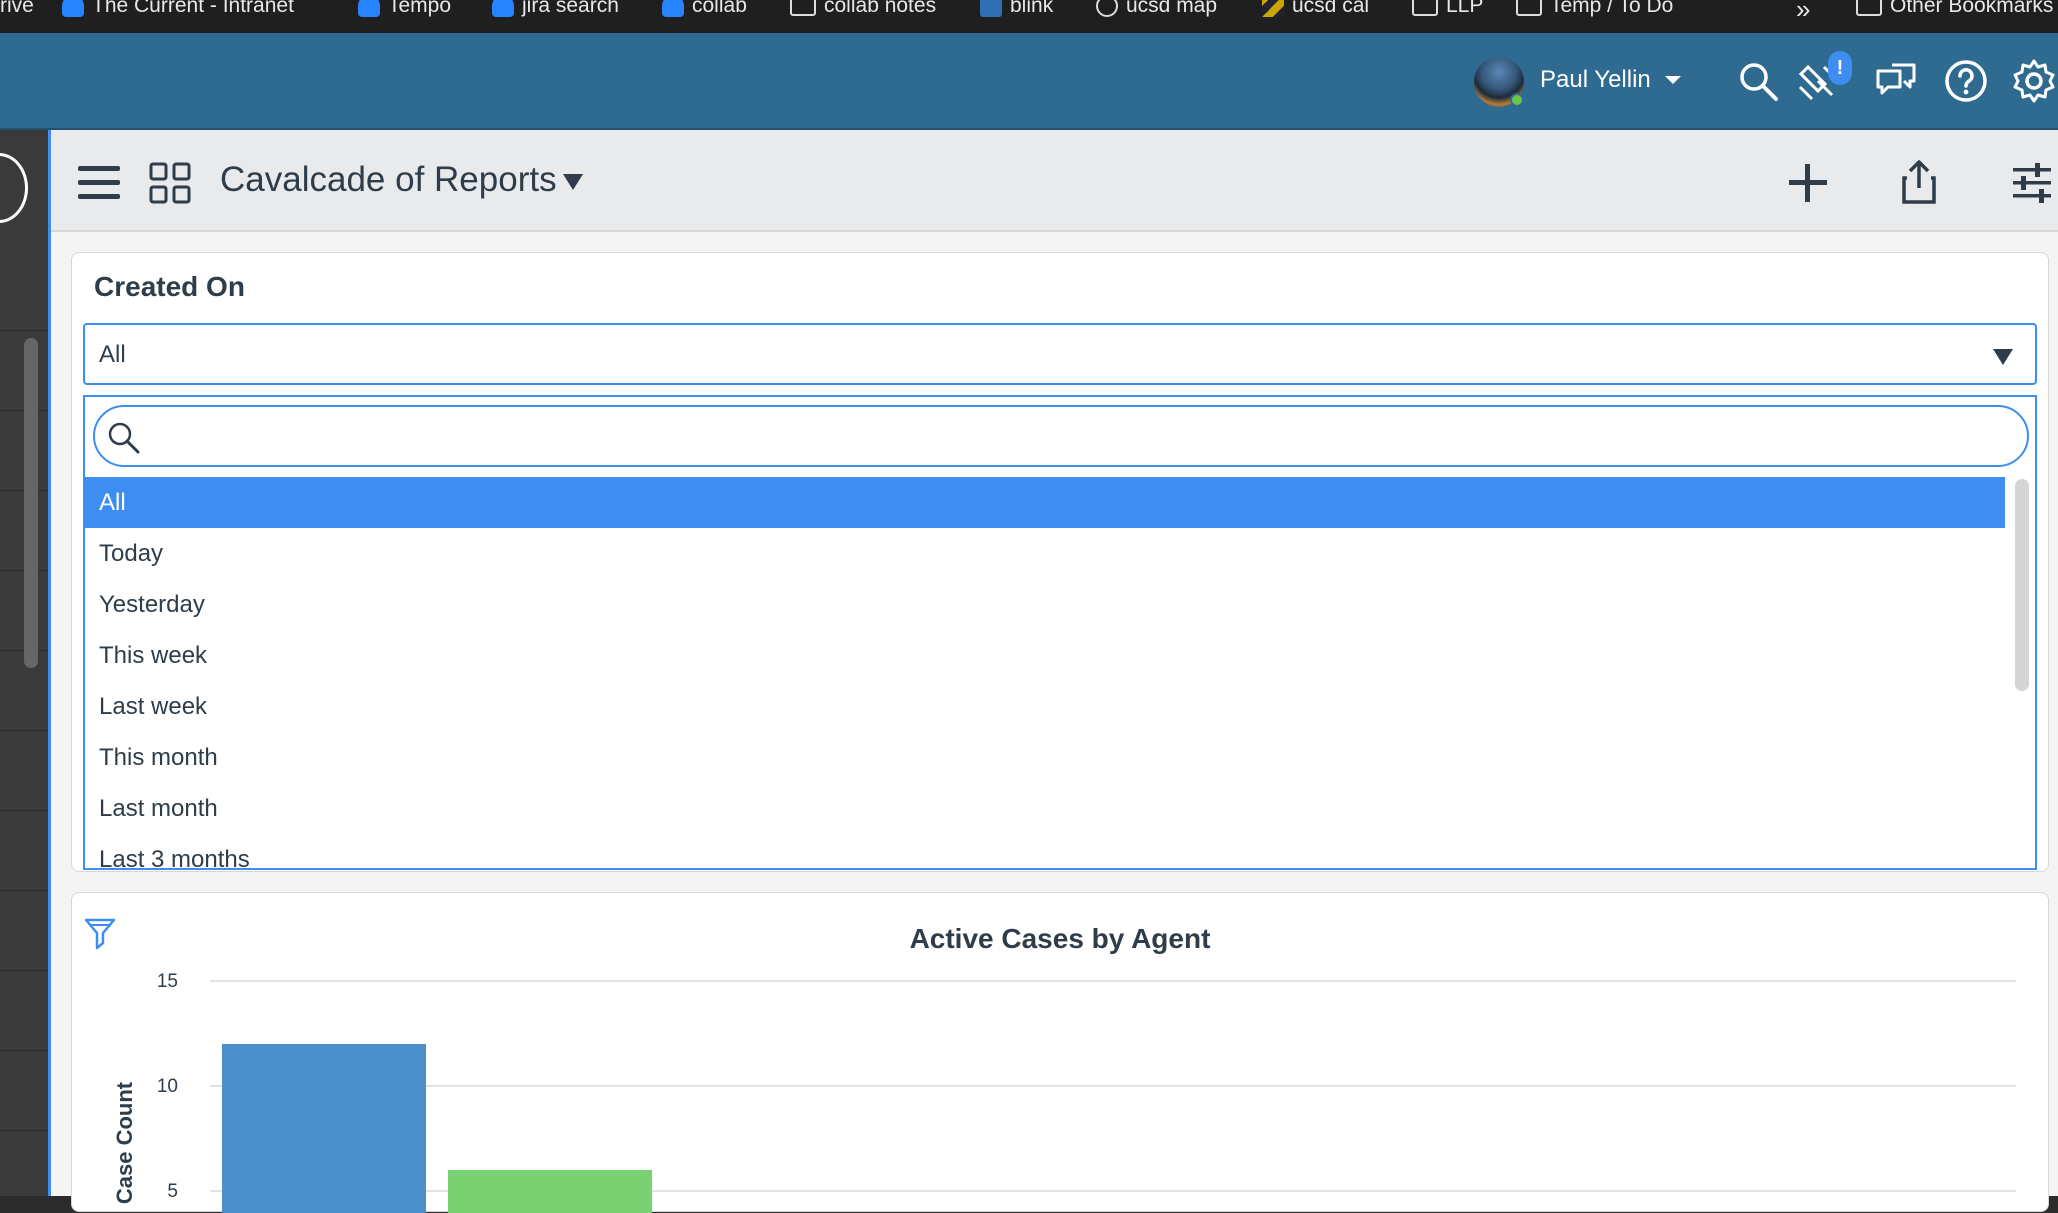 The height and width of the screenshot is (1213, 2058). What do you see at coordinates (1045, 553) in the screenshot?
I see `option-today: Today` at bounding box center [1045, 553].